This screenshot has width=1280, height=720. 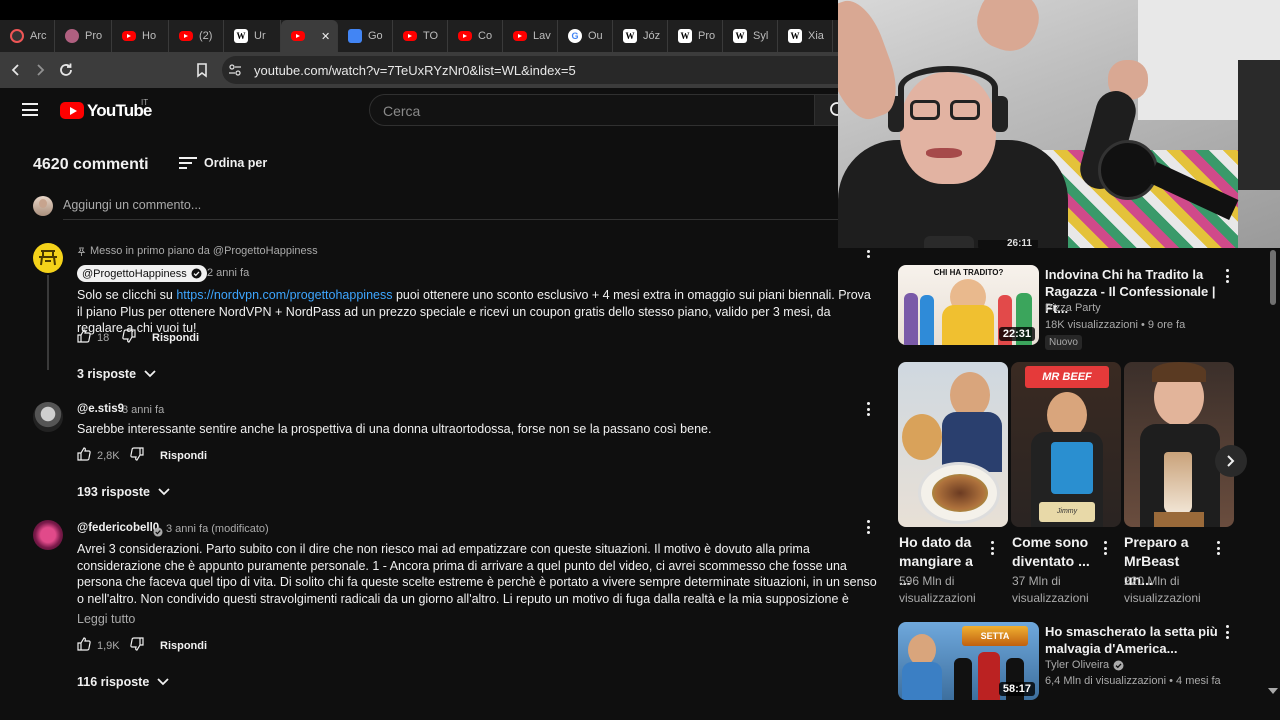 What do you see at coordinates (196, 36) in the screenshot?
I see `browser-tab: (2)` at bounding box center [196, 36].